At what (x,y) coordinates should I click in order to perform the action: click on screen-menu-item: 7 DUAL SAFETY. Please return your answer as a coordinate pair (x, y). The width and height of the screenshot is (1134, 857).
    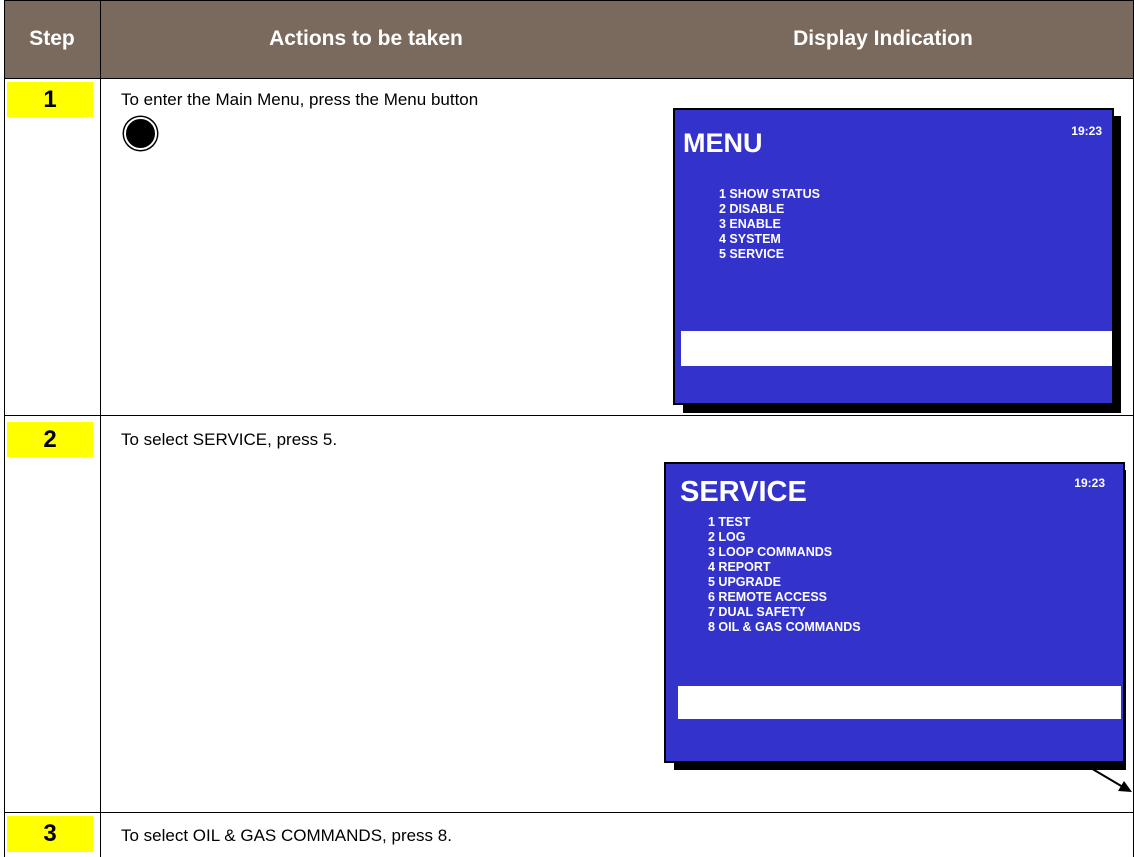
    Looking at the image, I should click on (757, 612).